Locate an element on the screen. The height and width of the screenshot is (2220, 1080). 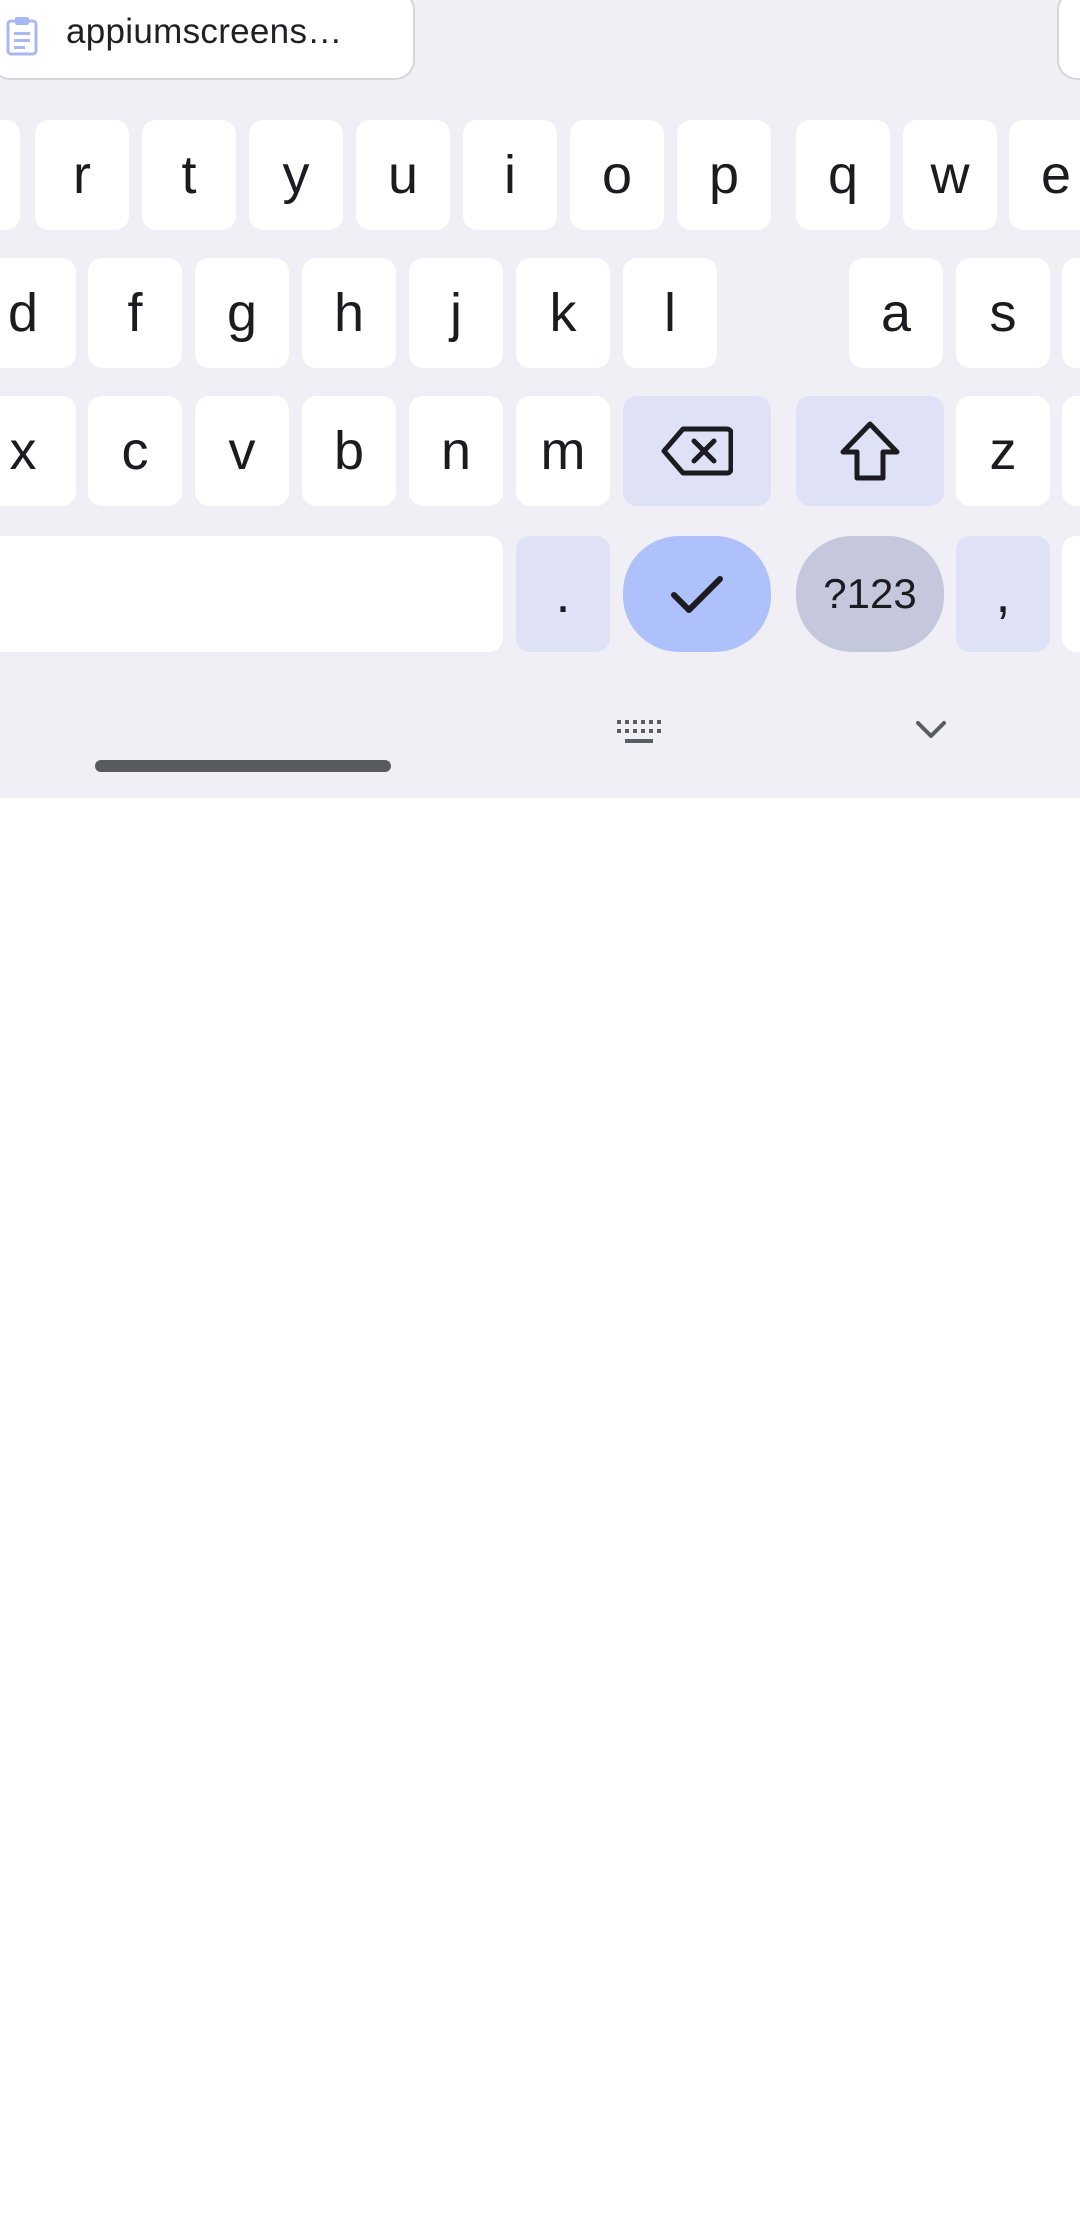
key-h: h is located at coordinates (349, 313).